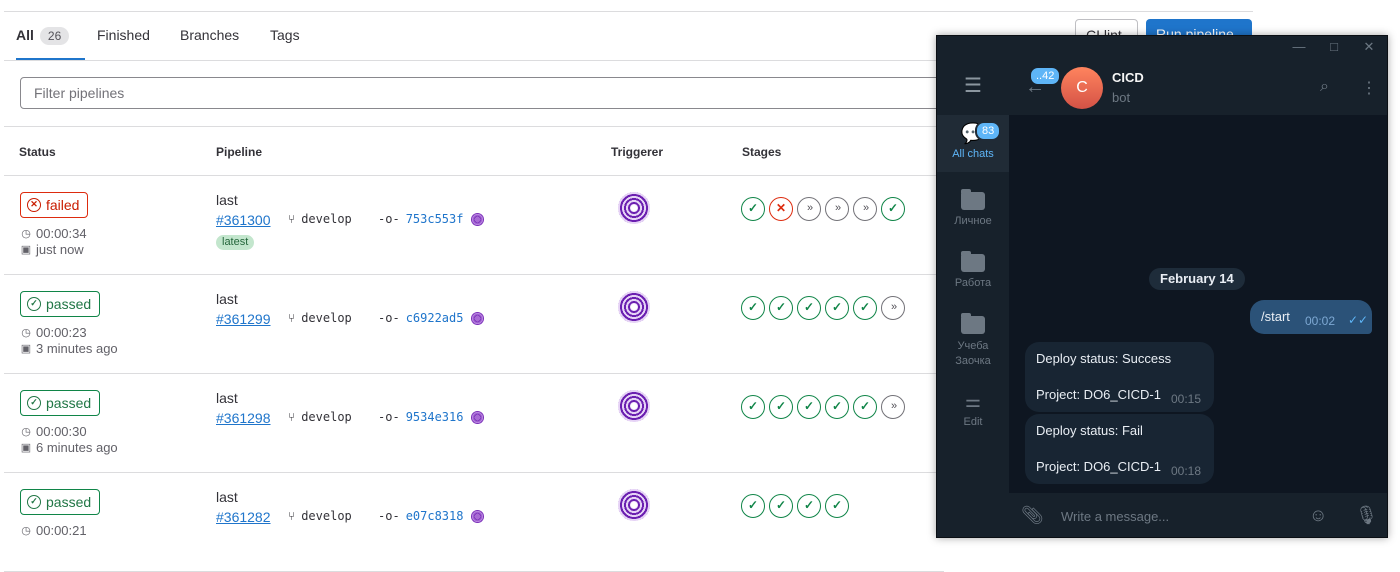  I want to click on more-vertical-icon: ⋮, so click(1369, 88).